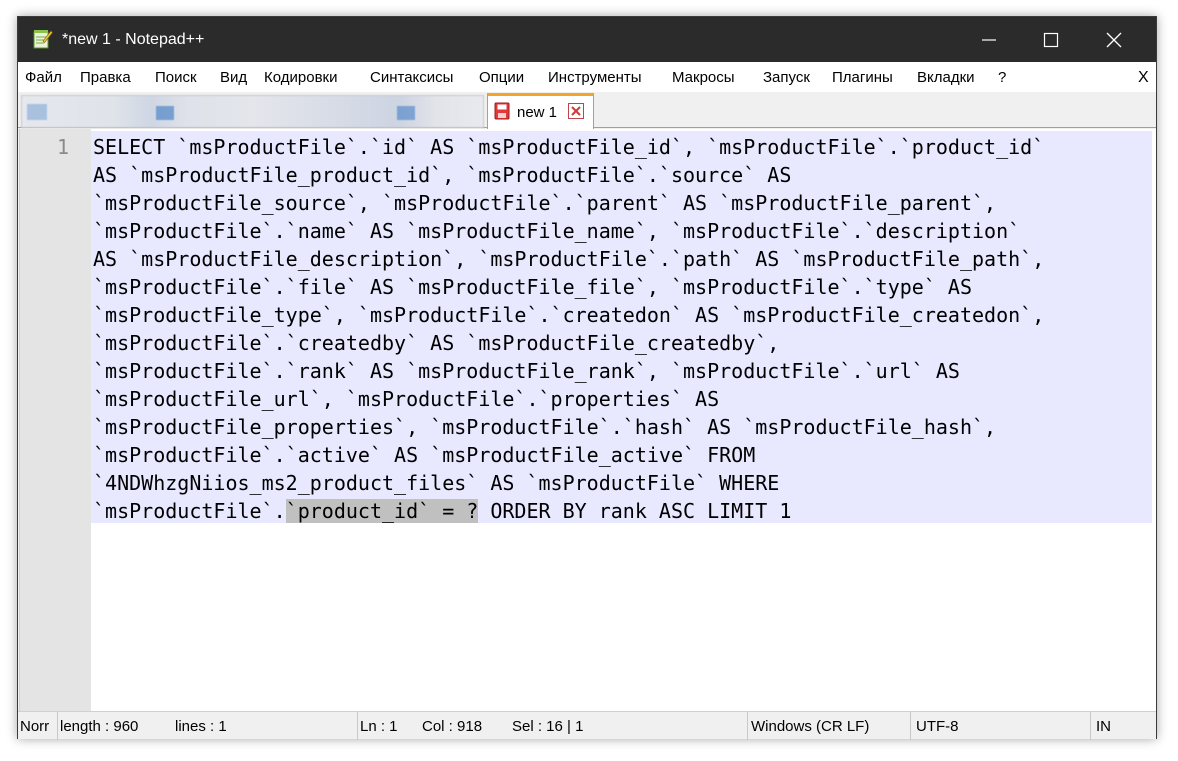 The height and width of the screenshot is (761, 1178). What do you see at coordinates (105, 78) in the screenshot?
I see `menu-edit: Правка` at bounding box center [105, 78].